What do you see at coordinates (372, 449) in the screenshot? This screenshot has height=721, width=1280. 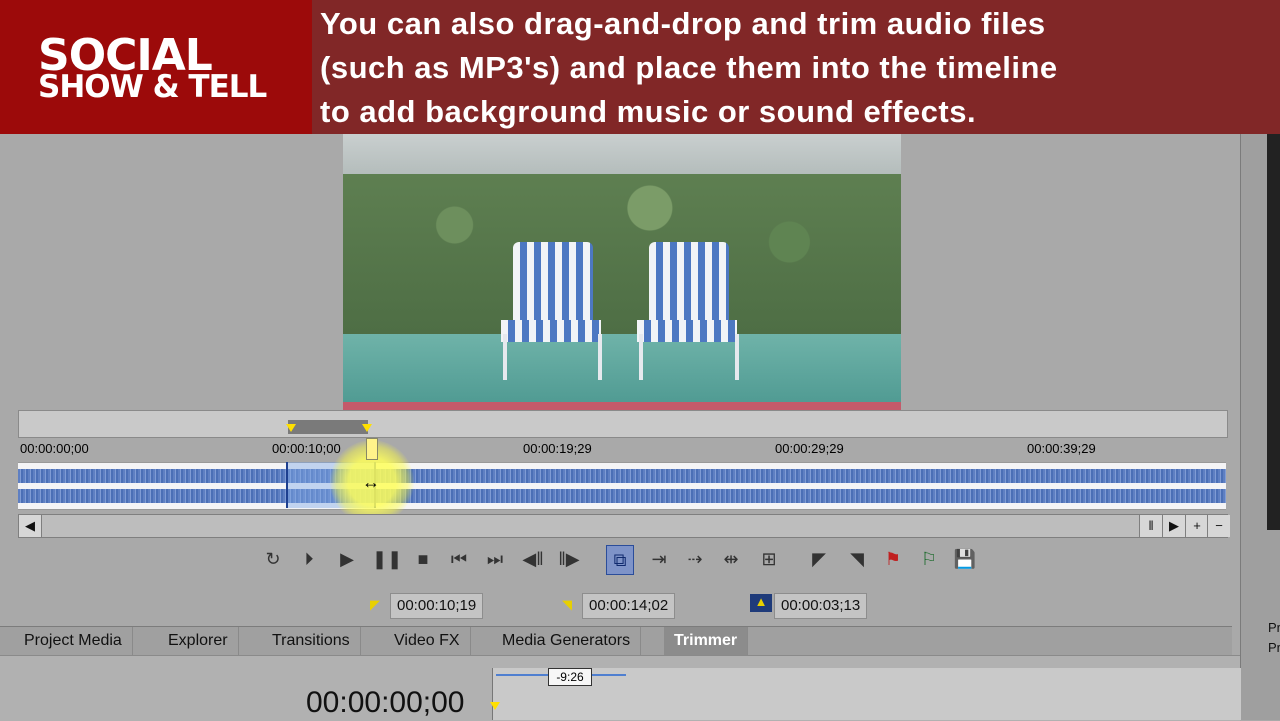 I see `playhead-marker` at bounding box center [372, 449].